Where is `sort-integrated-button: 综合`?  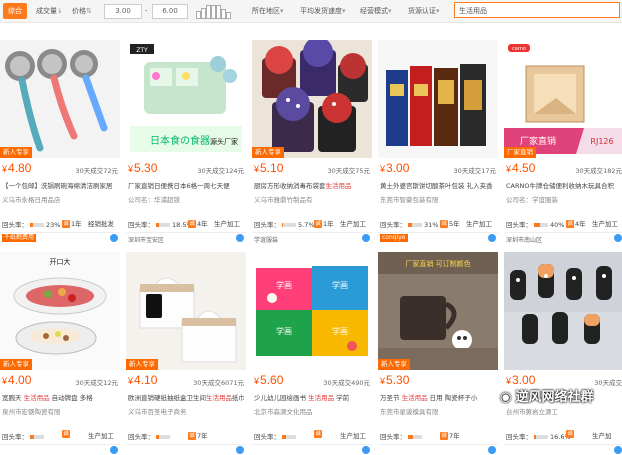 sort-integrated-button: 综合 is located at coordinates (15, 11).